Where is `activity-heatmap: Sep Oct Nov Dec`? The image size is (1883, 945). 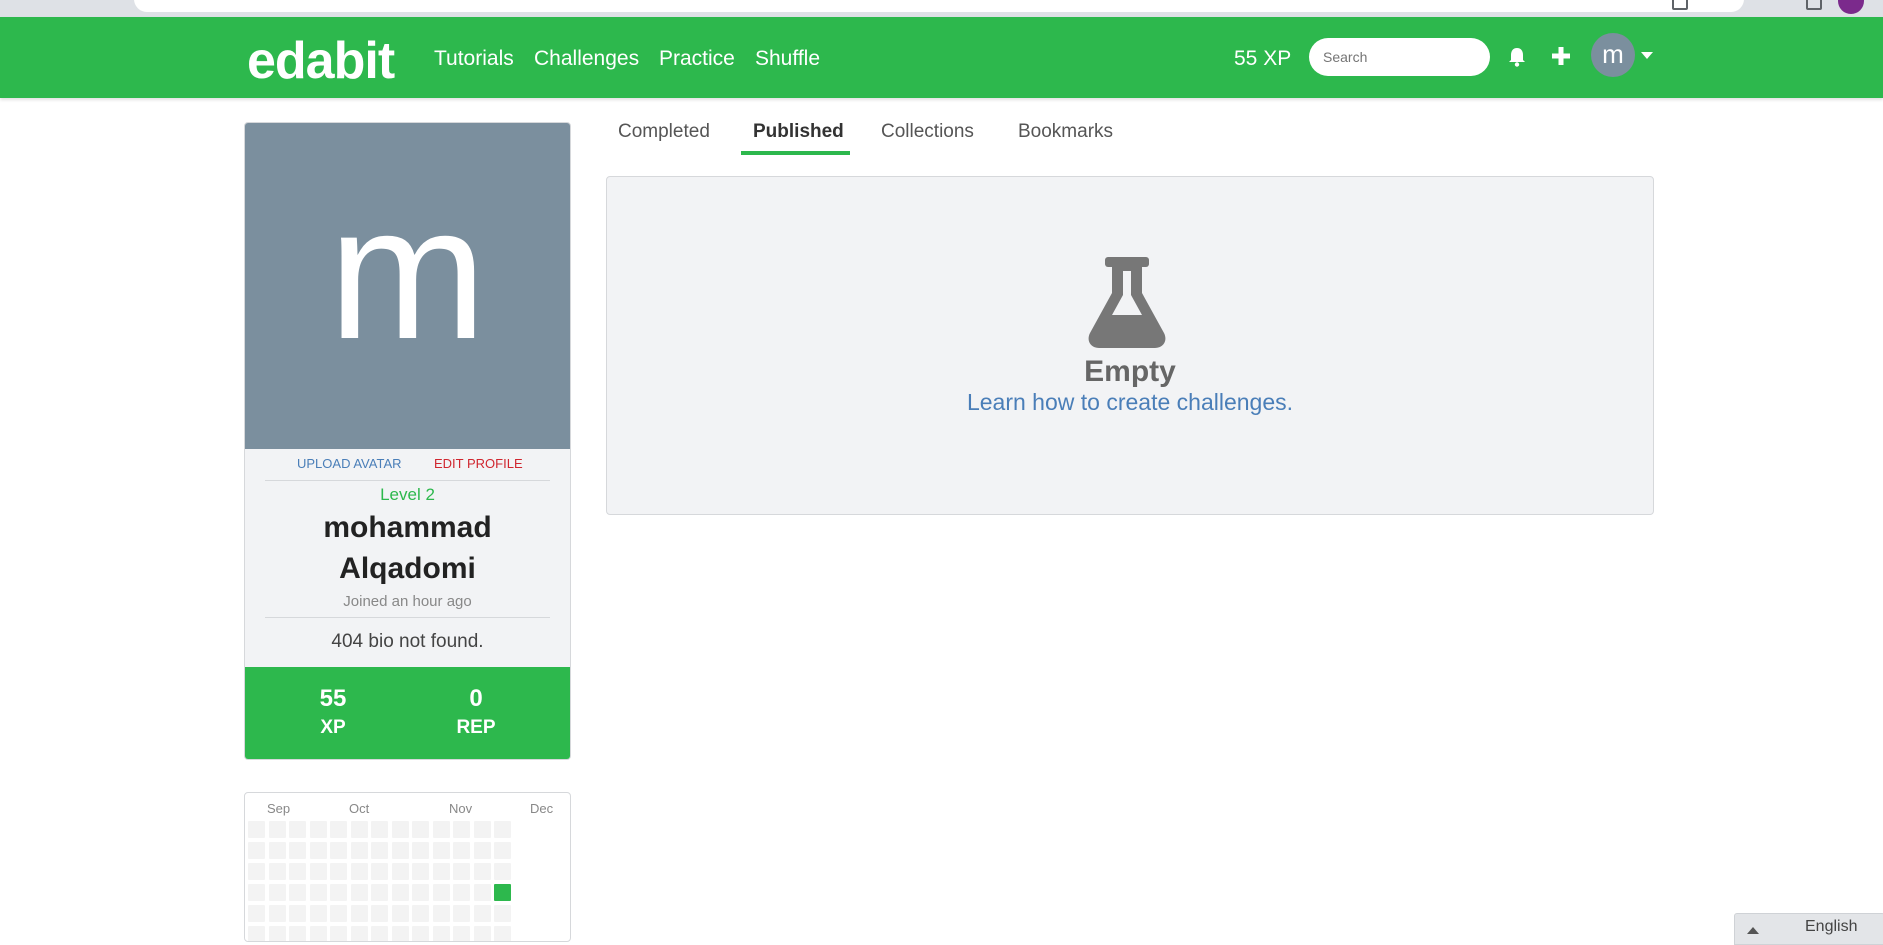 activity-heatmap: Sep Oct Nov Dec is located at coordinates (407, 867).